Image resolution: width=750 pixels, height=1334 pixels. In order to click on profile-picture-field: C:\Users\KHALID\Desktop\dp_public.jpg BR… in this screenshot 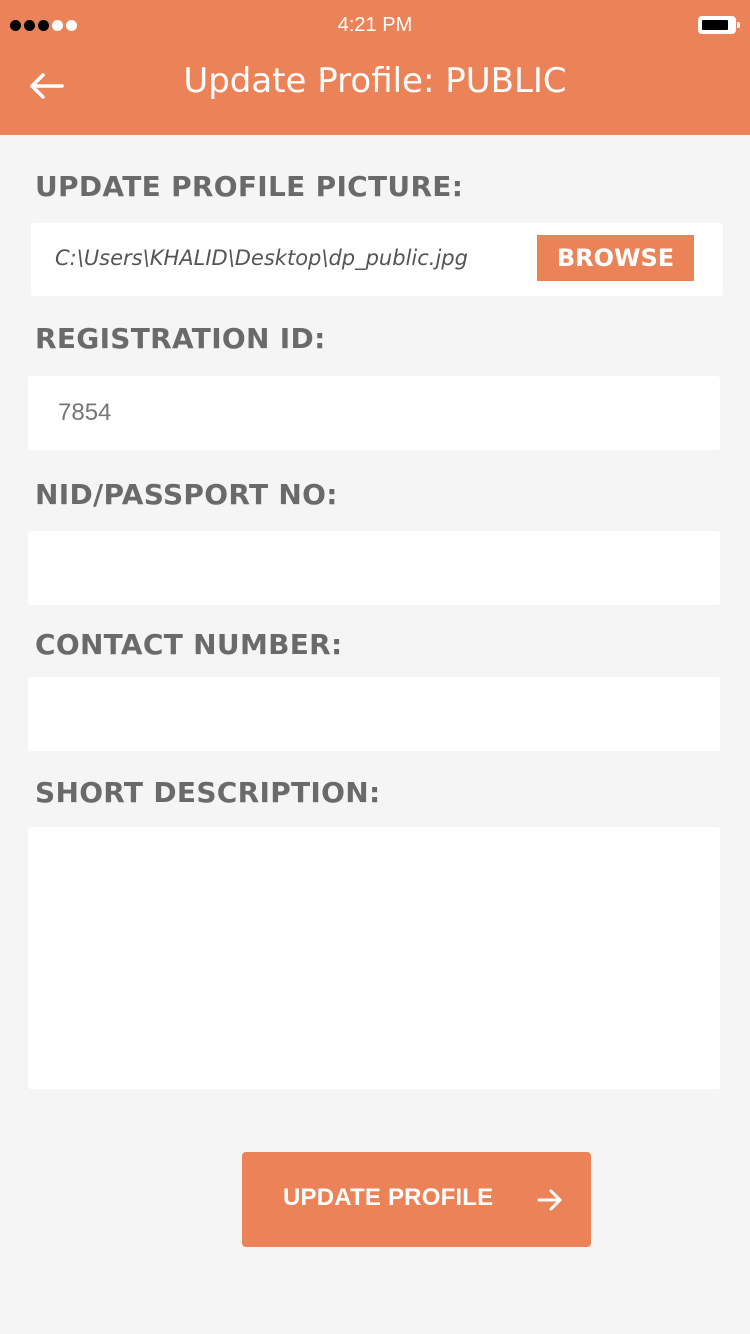, I will do `click(377, 259)`.